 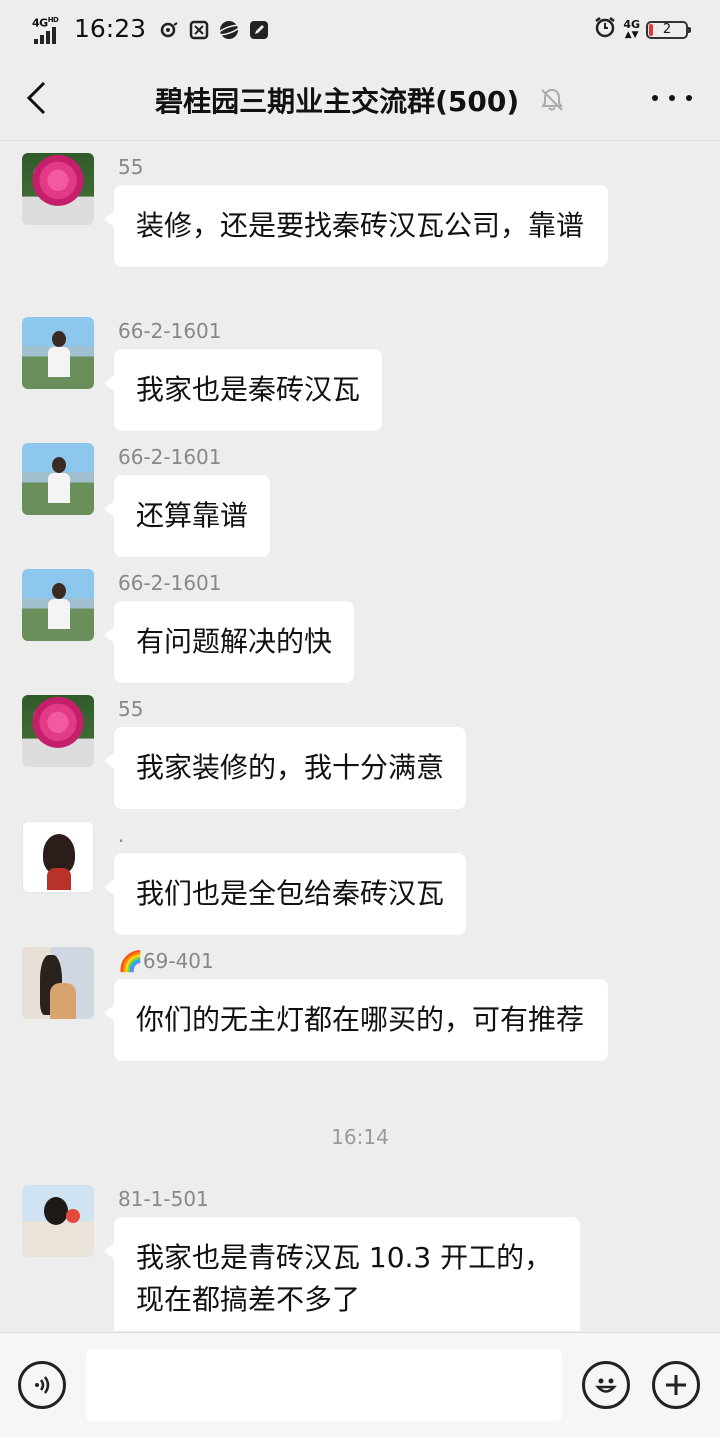 I want to click on status-bar: 4GHD 16:23 4G ▲▼ 2, so click(x=360, y=28).